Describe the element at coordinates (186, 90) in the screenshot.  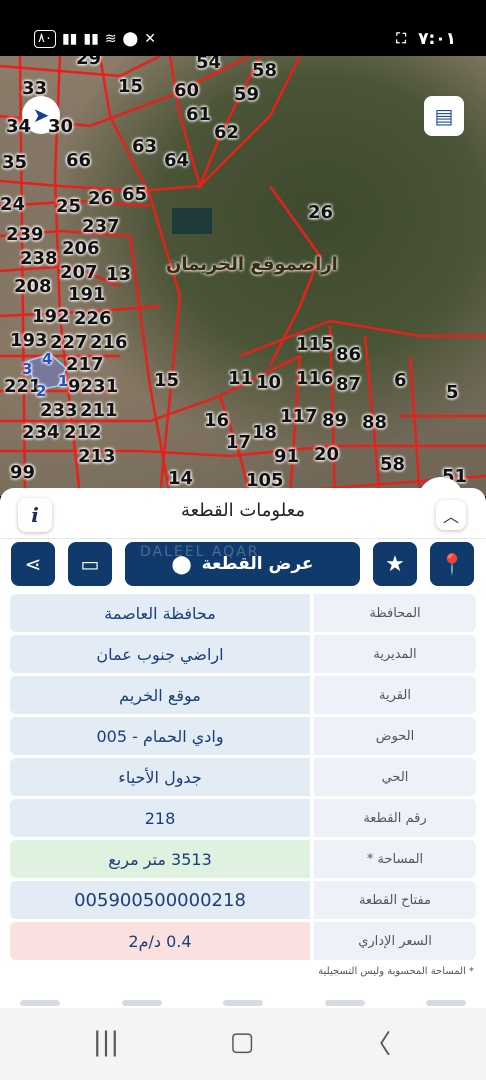
I see `parcel-number: 60` at that location.